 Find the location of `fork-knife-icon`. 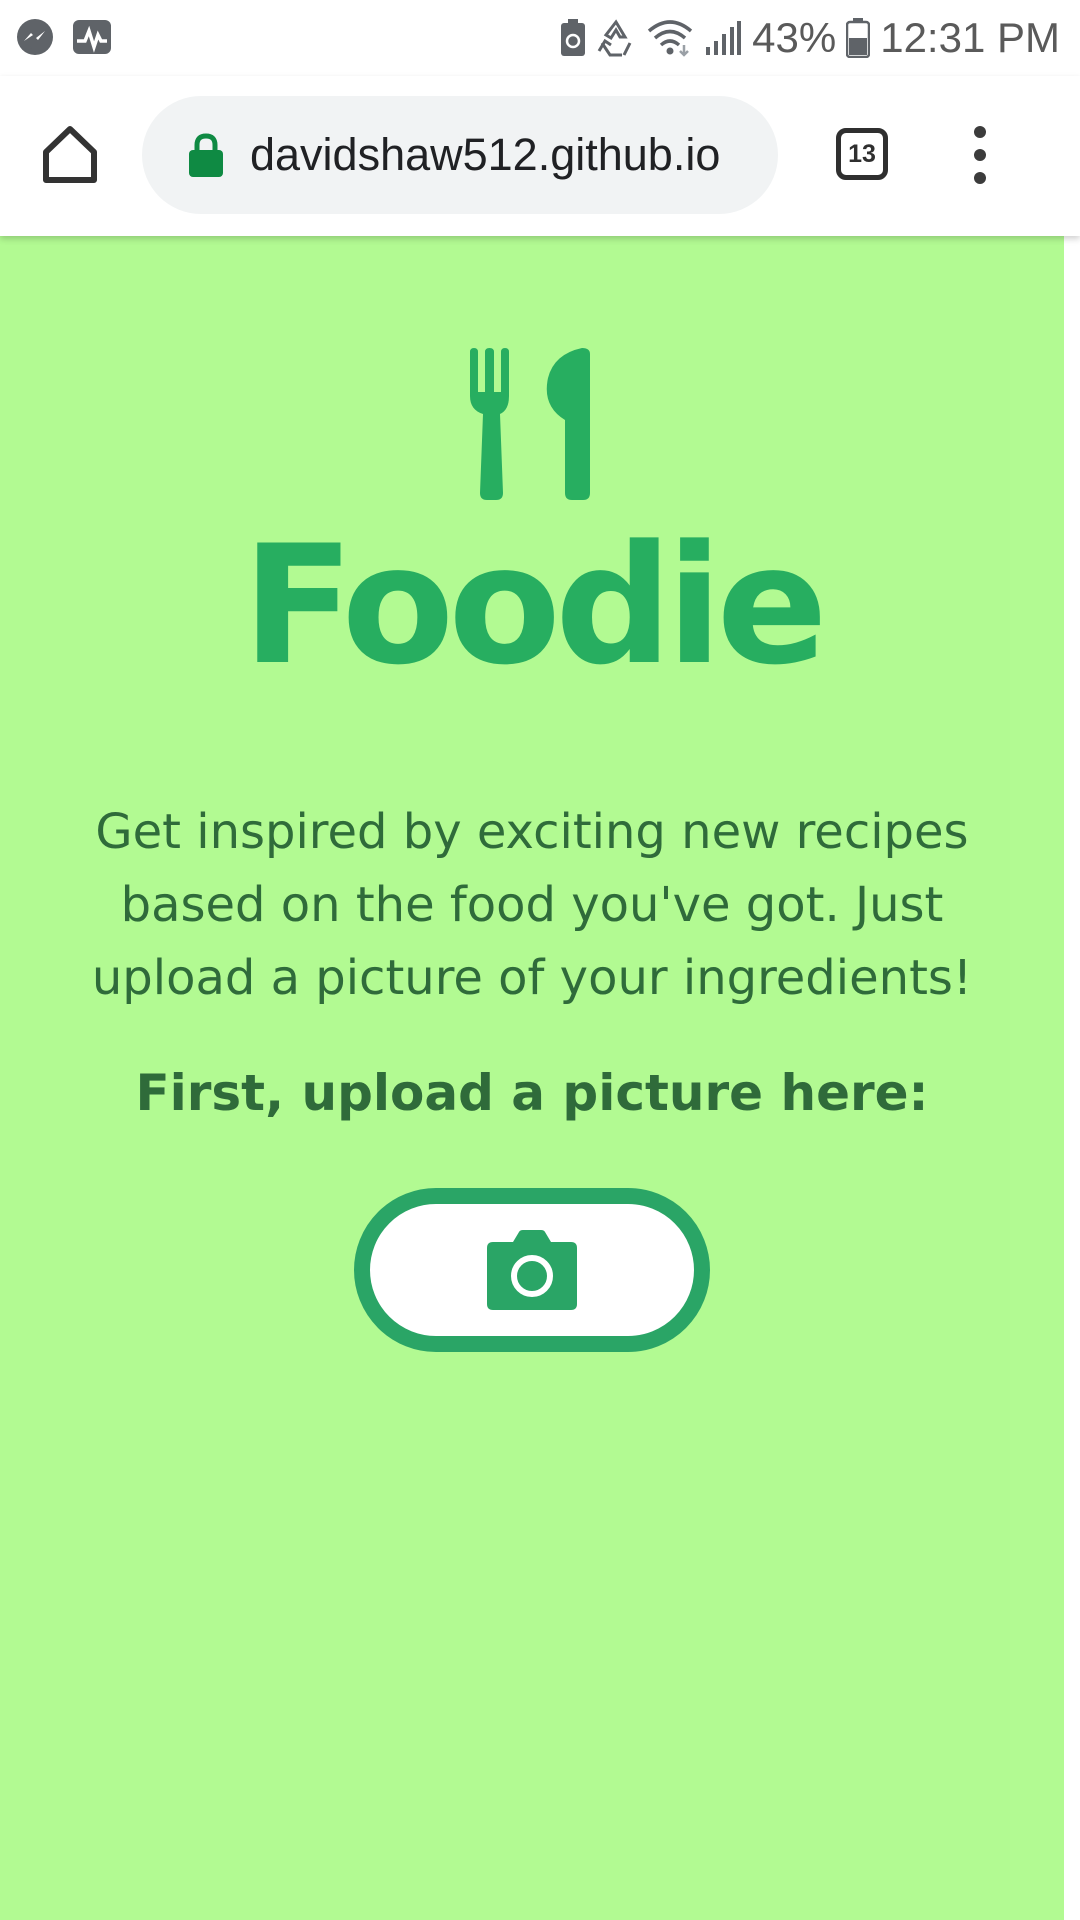

fork-knife-icon is located at coordinates (530, 424).